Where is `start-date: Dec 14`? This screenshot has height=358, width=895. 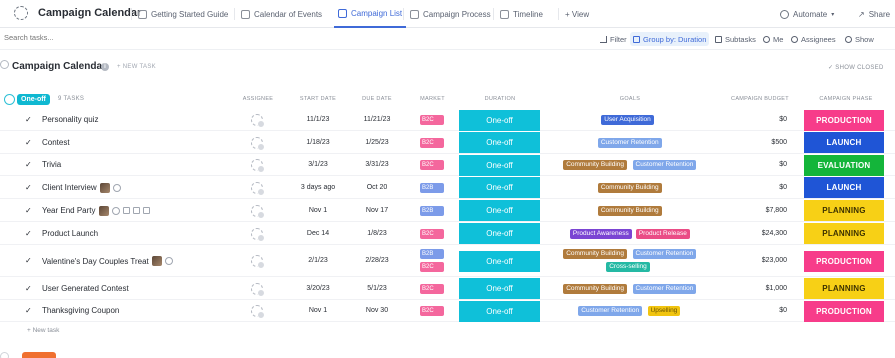
start-date: Dec 14 is located at coordinates (318, 233).